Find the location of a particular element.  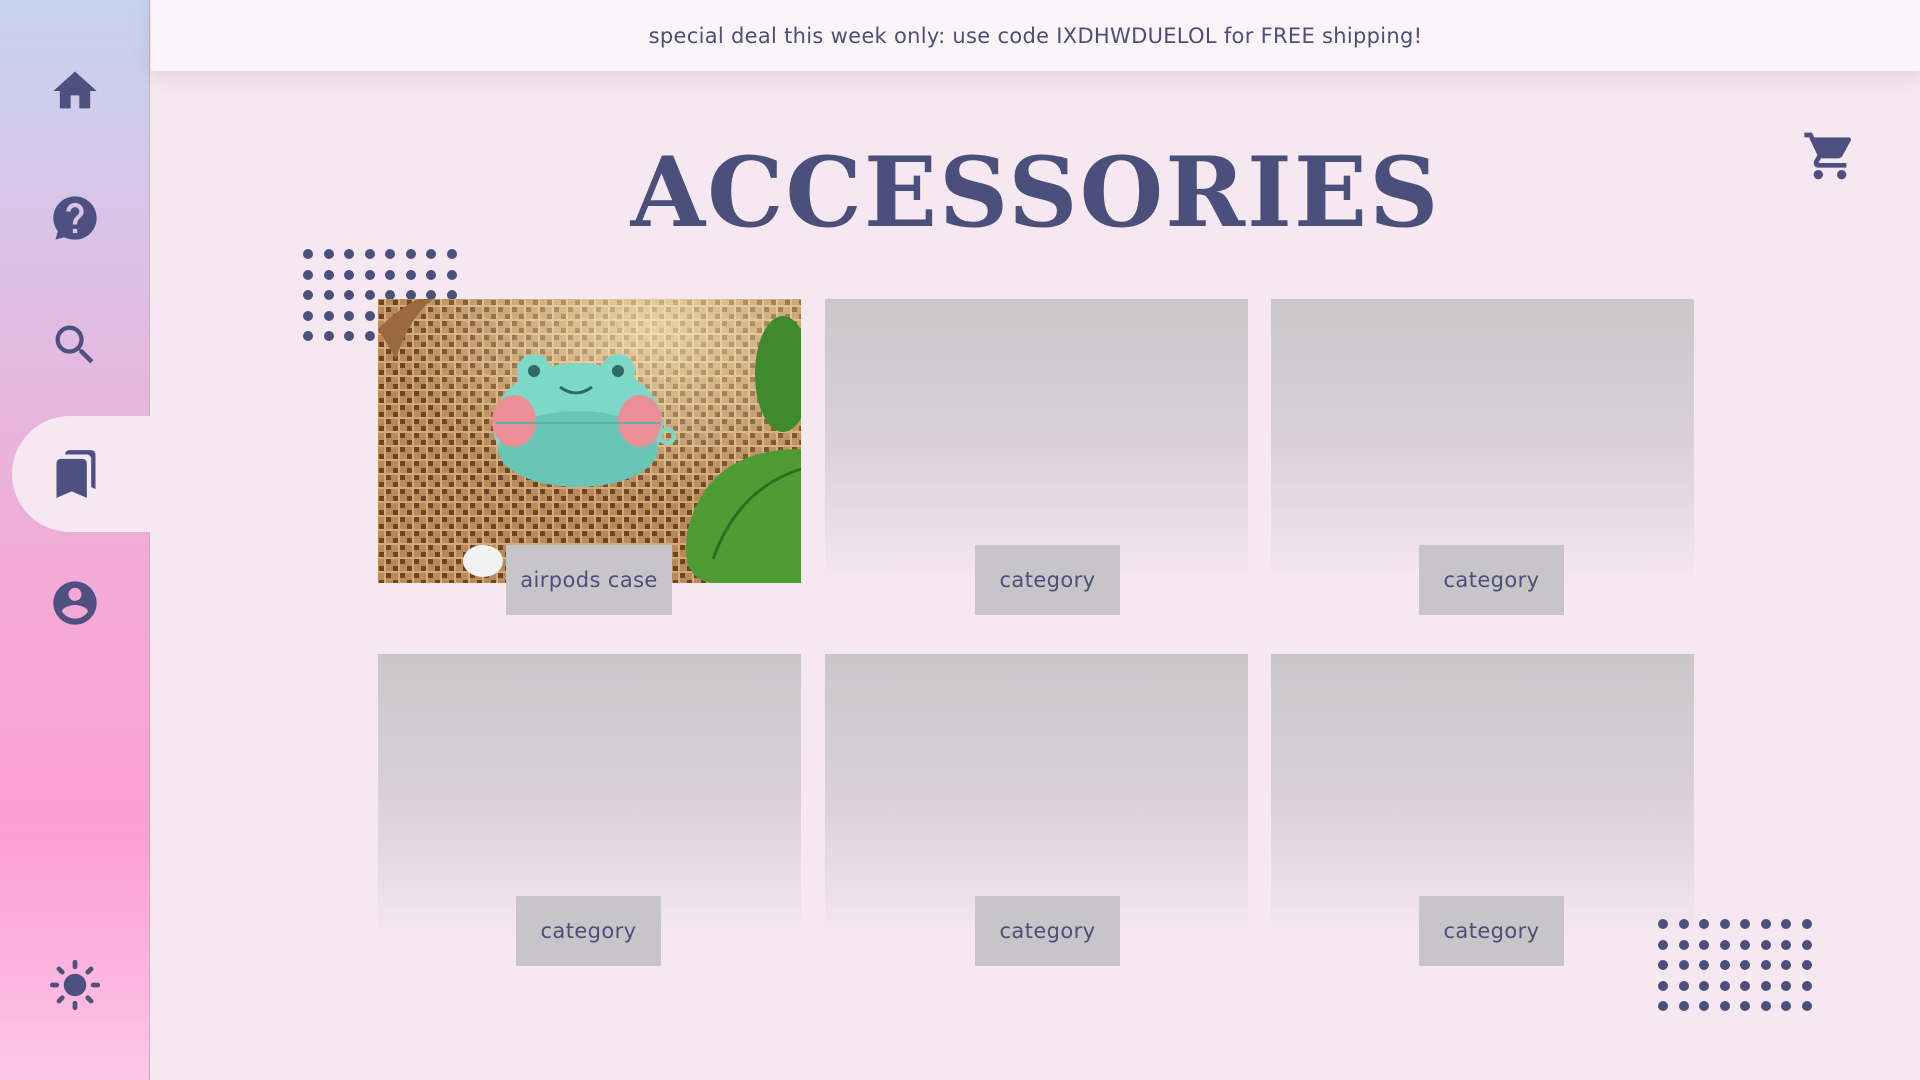

account-icon is located at coordinates (75, 603).